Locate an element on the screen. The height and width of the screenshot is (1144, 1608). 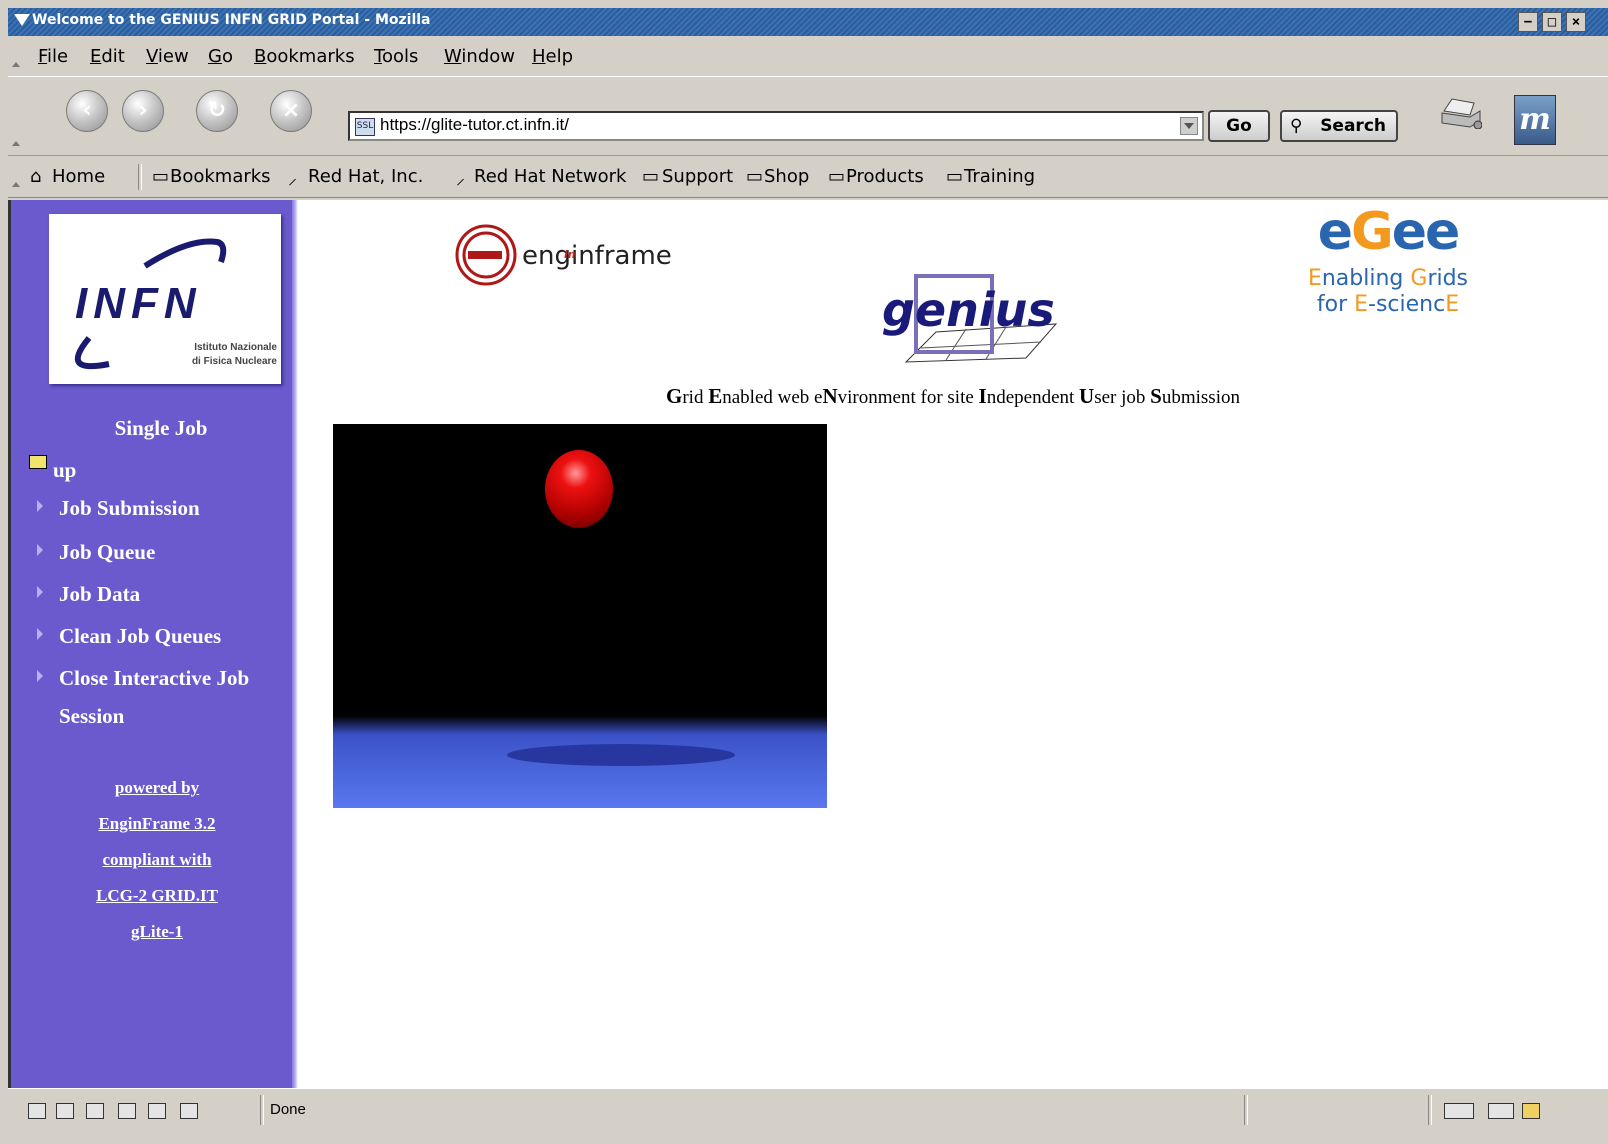
menu-view: View is located at coordinates (167, 56).